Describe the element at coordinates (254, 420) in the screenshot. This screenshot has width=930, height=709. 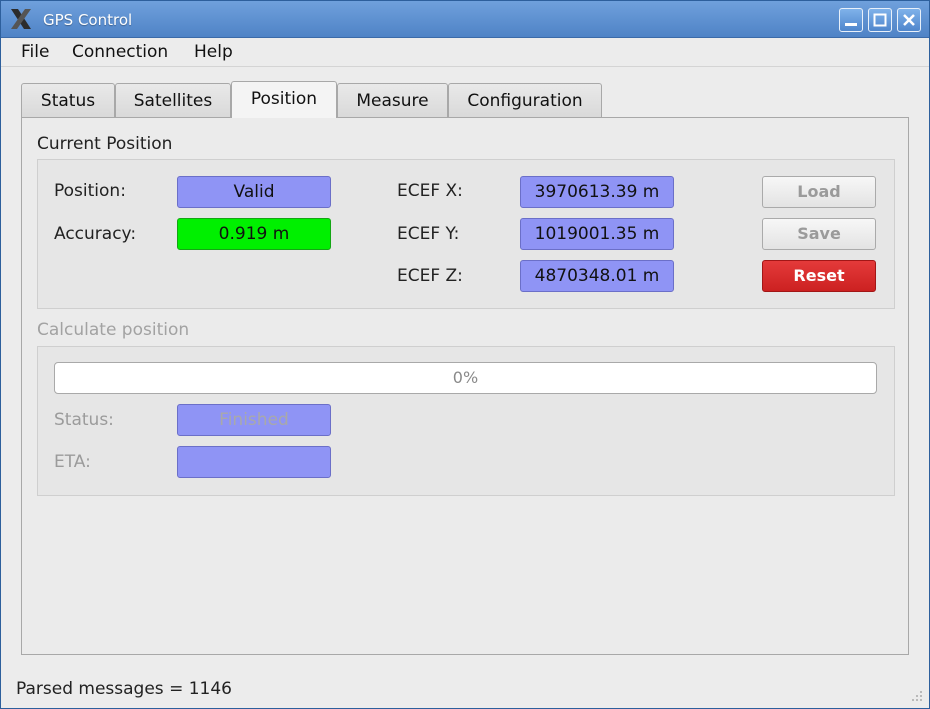
I see `calc-status-value-field: Finished` at that location.